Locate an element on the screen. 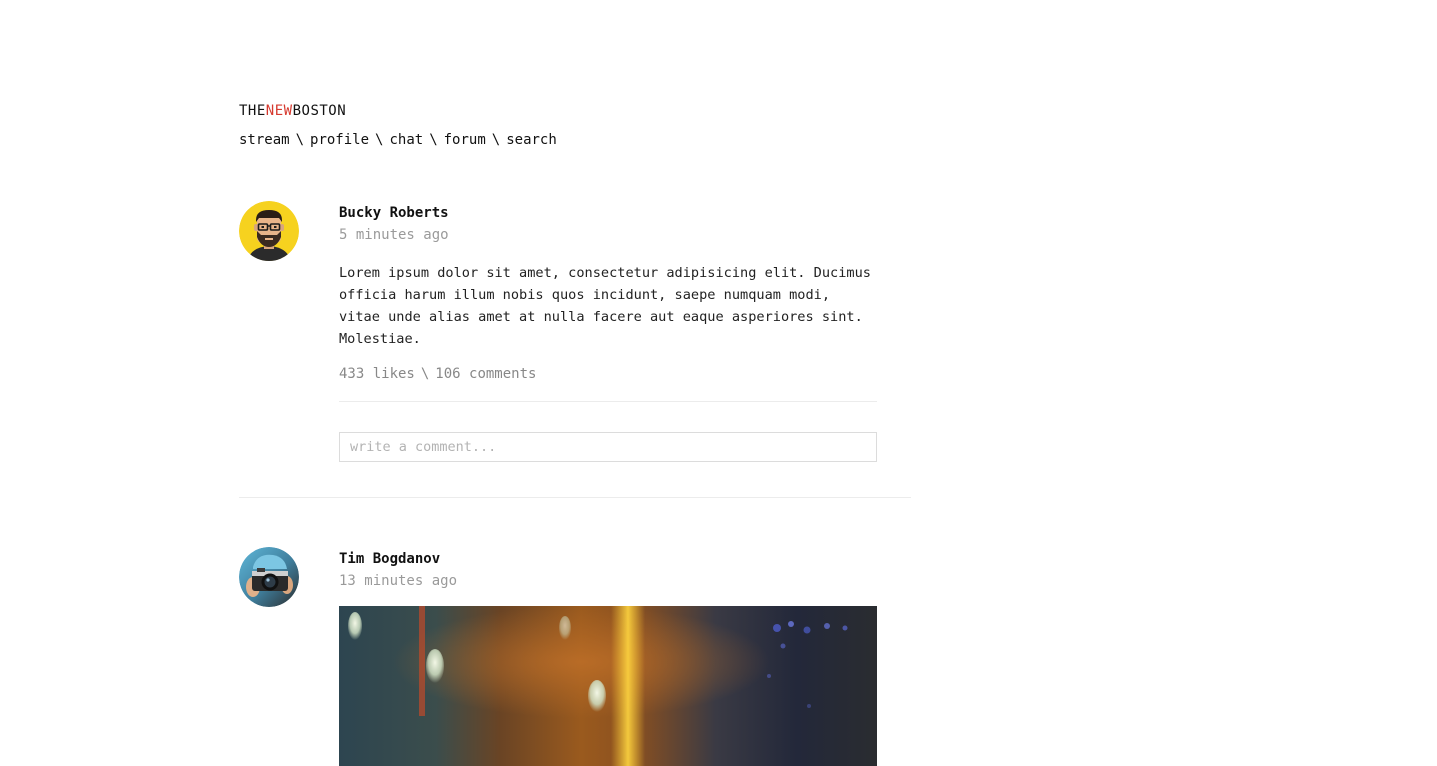  post-image is located at coordinates (608, 686).